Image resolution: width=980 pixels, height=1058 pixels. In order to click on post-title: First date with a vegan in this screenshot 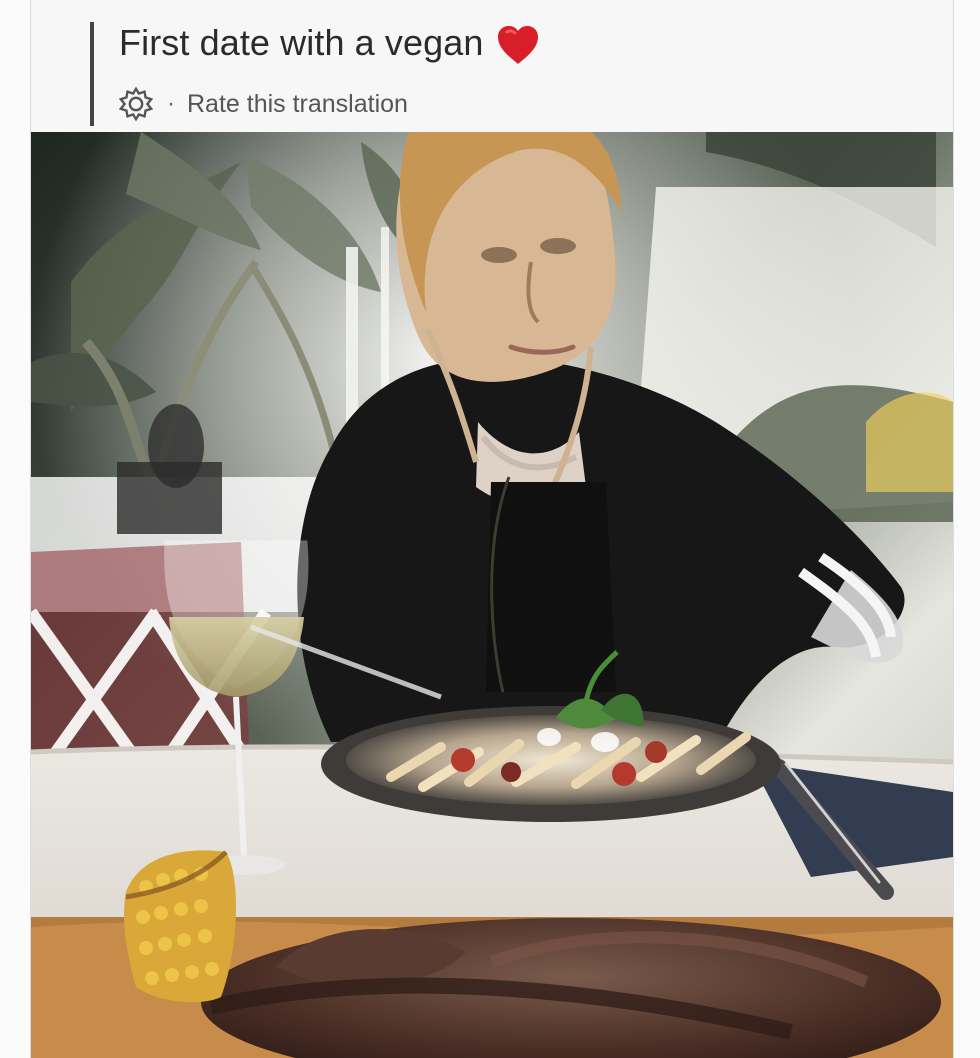, I will do `click(301, 42)`.